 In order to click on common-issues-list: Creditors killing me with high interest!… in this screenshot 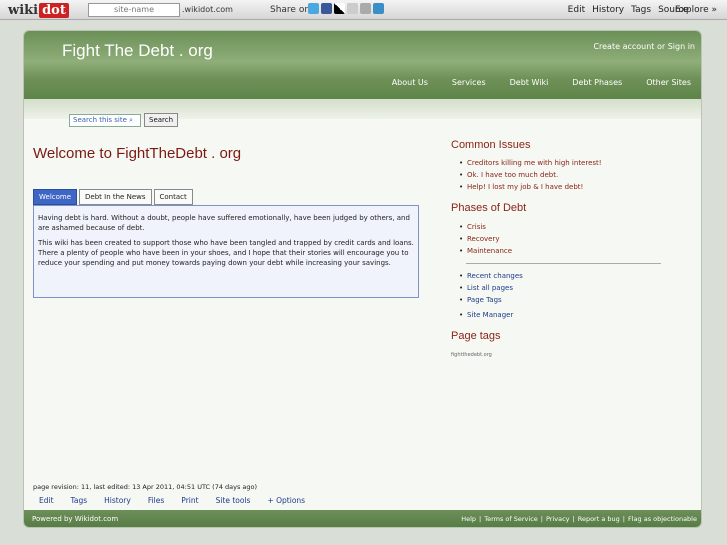, I will do `click(572, 175)`.